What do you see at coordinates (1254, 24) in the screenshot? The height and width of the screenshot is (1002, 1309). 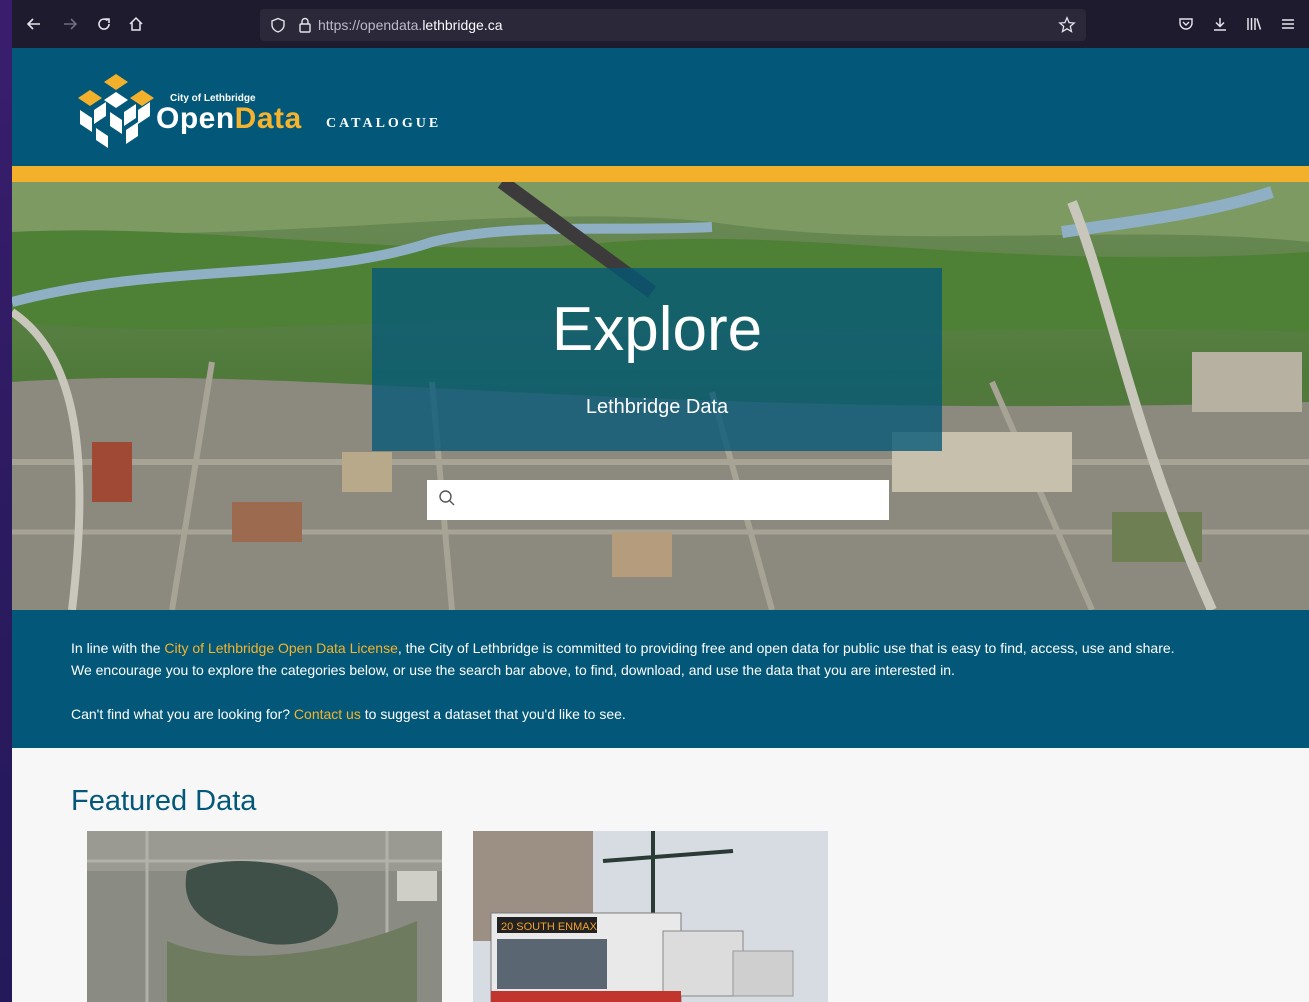 I see `library-icon` at bounding box center [1254, 24].